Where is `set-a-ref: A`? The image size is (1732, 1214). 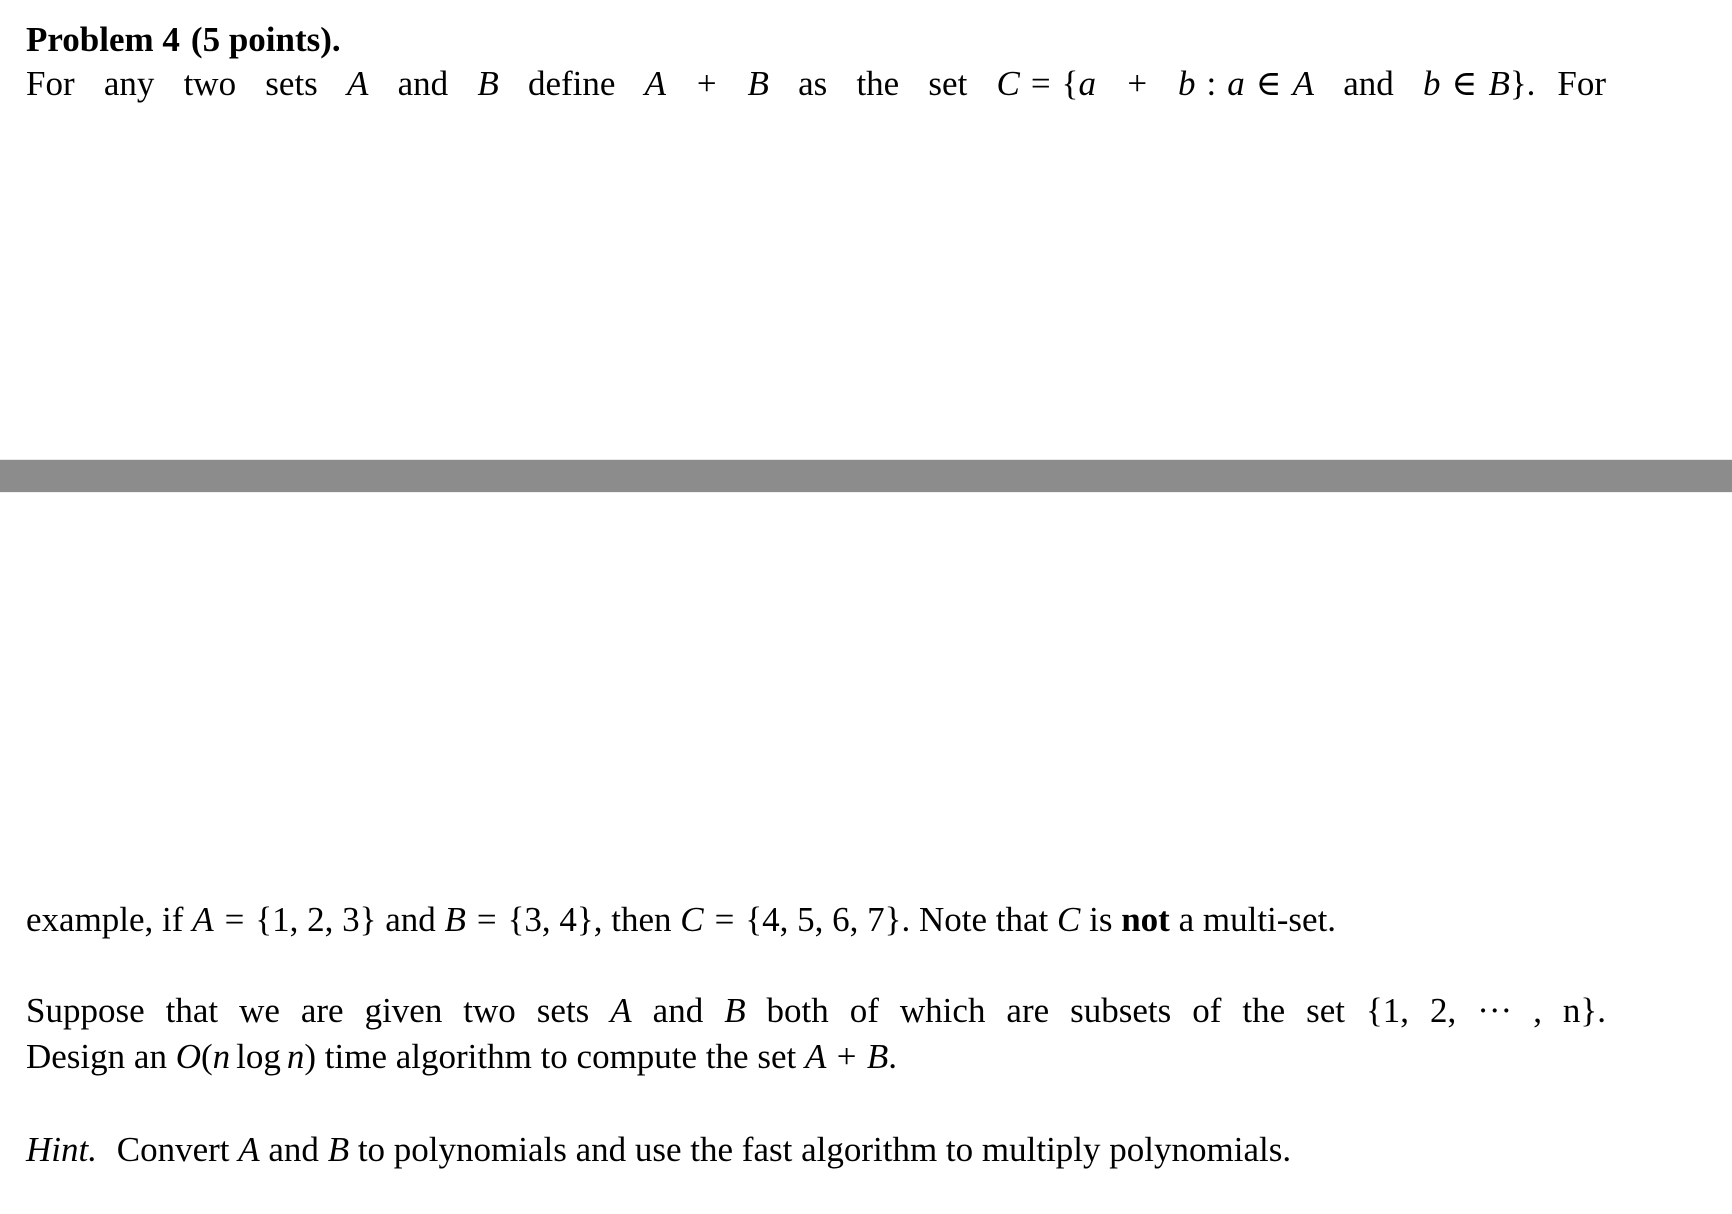
set-a-ref: A is located at coordinates (1303, 83).